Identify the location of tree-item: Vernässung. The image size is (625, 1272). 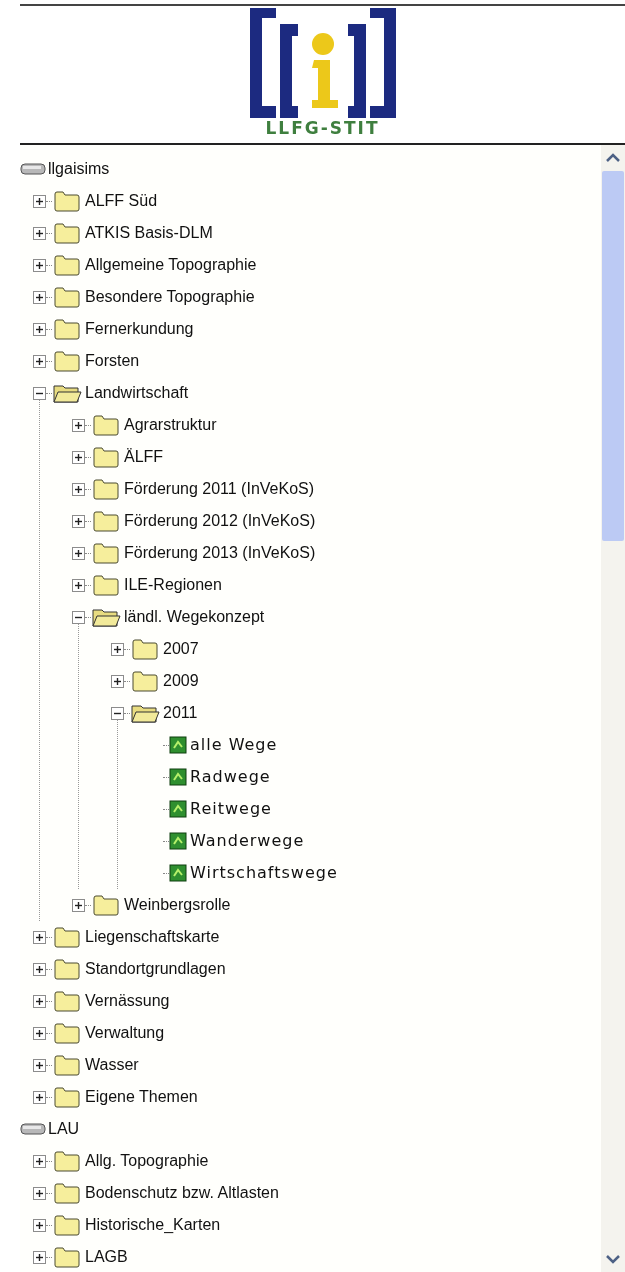
(127, 1001).